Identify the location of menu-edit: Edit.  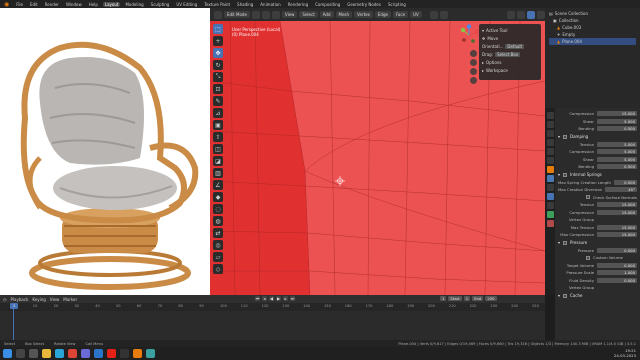
(34, 4).